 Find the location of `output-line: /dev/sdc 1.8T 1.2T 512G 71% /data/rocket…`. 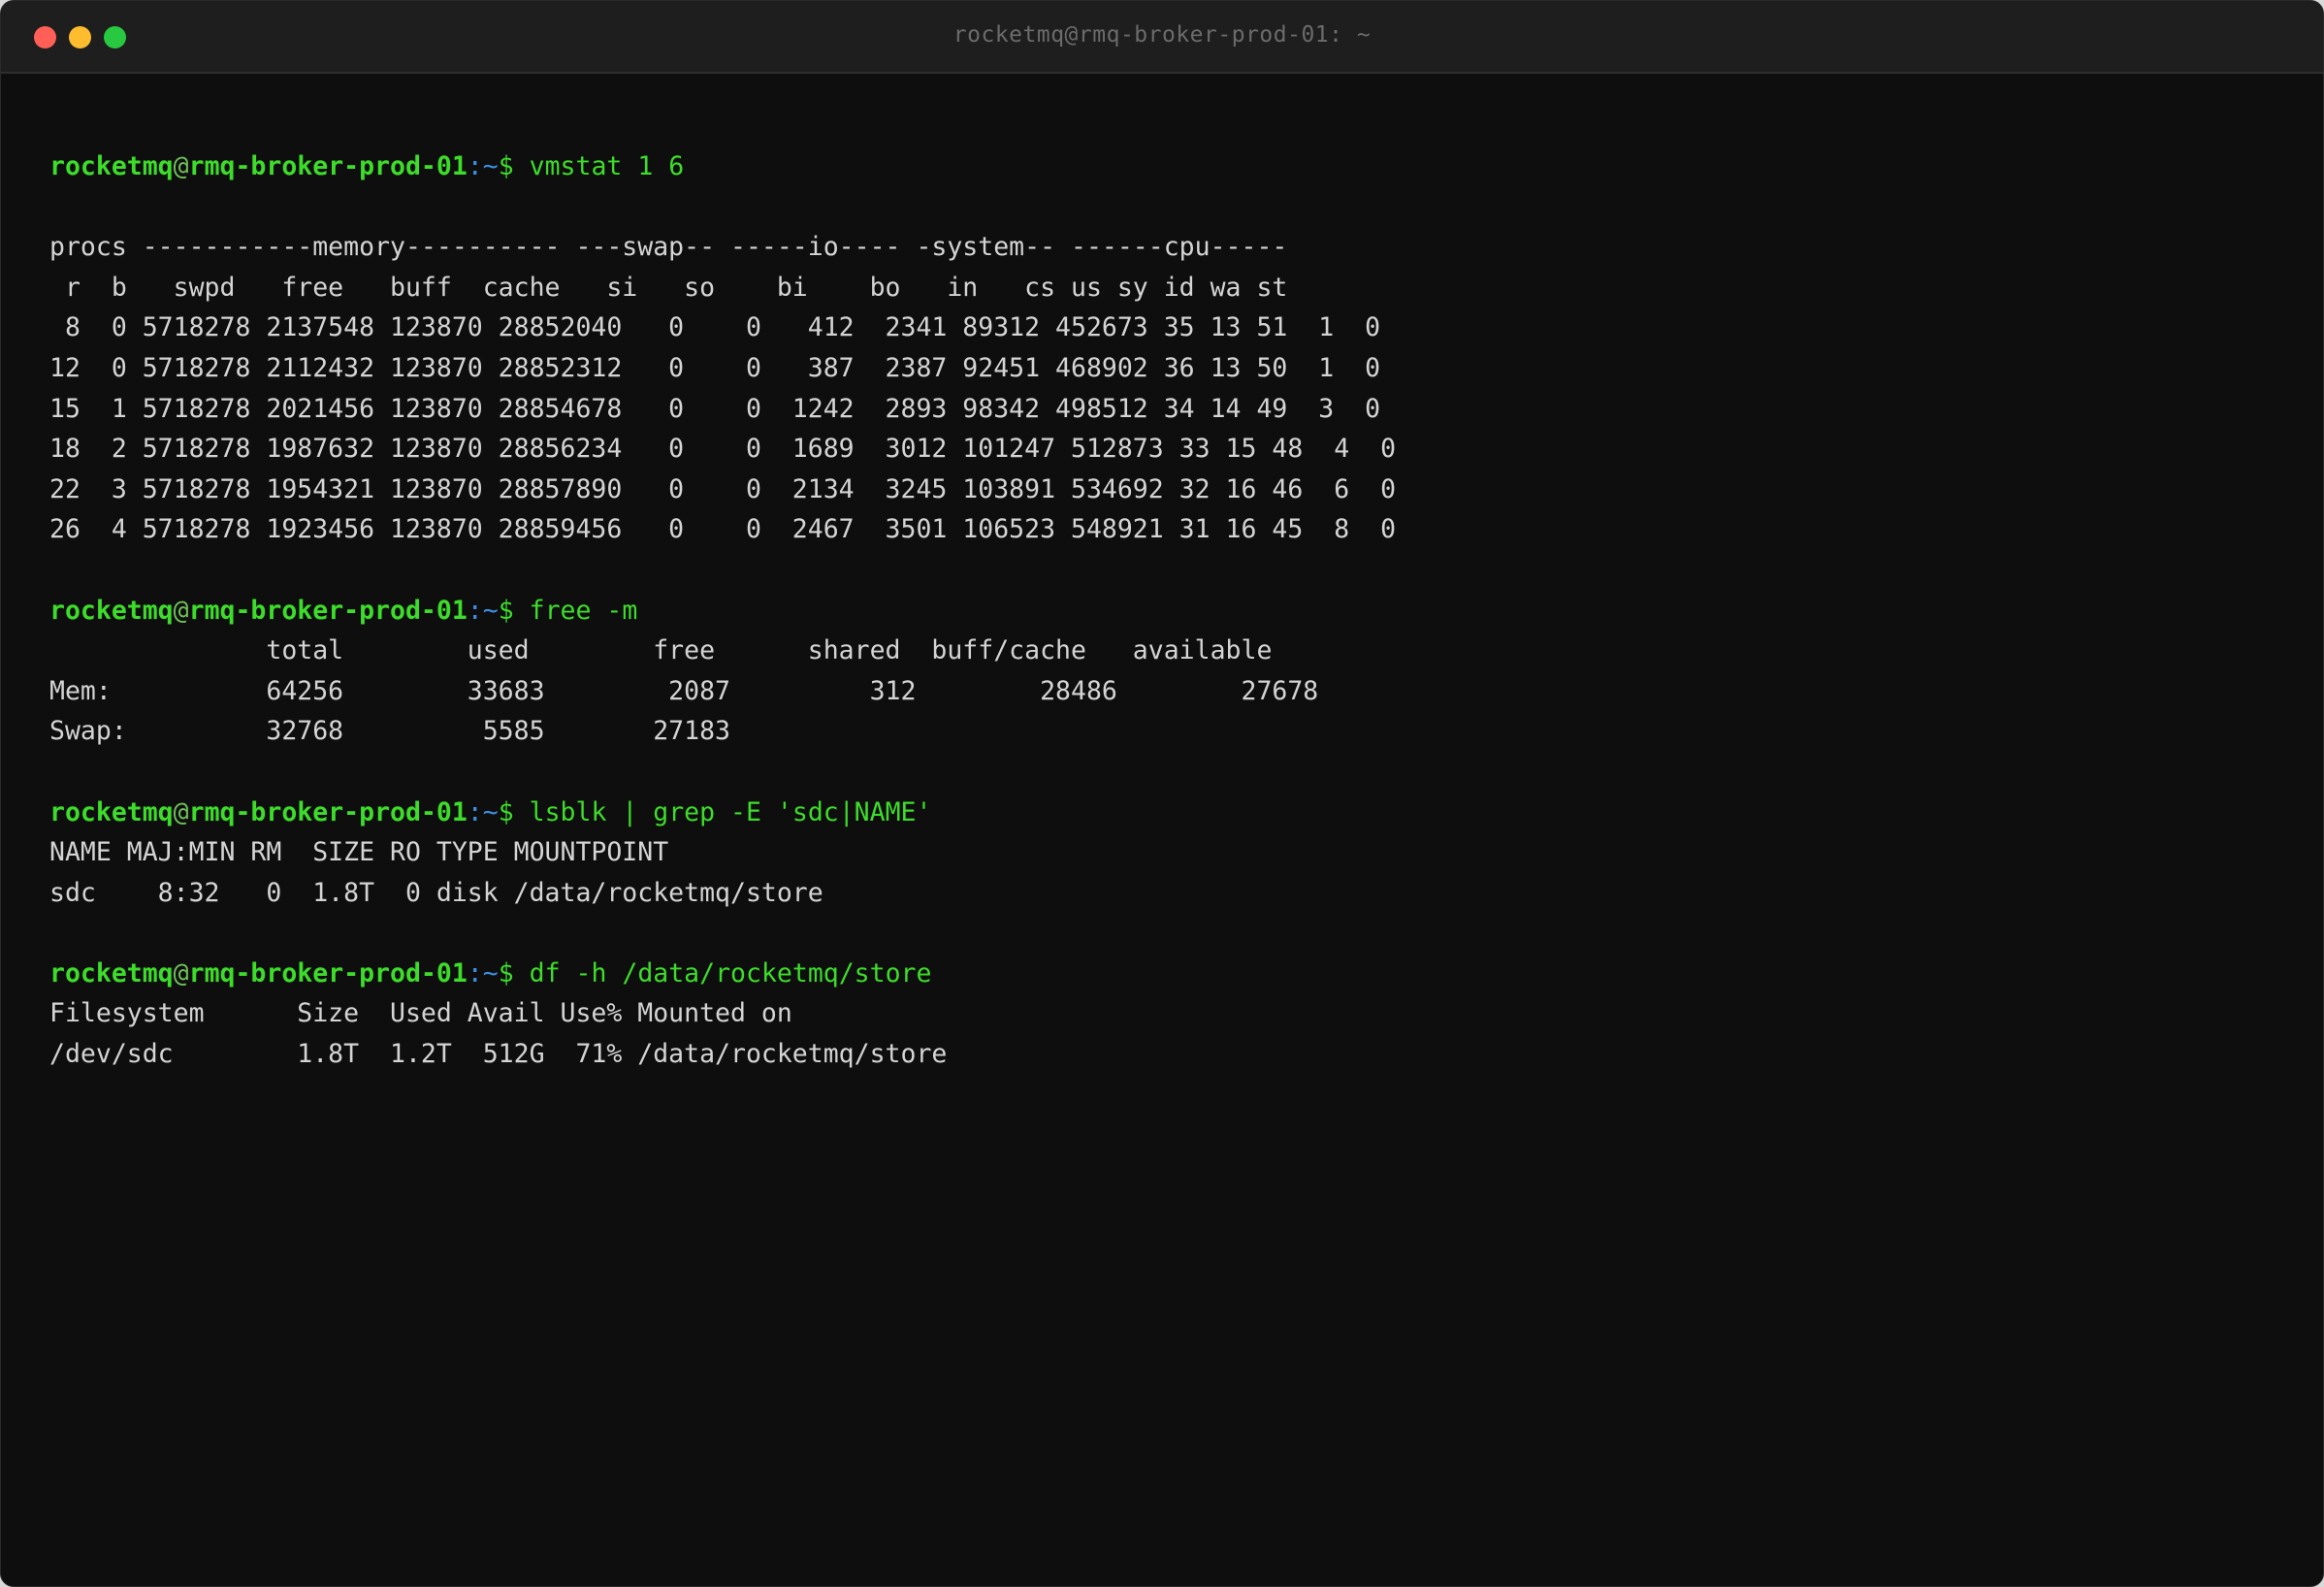

output-line: /dev/sdc 1.8T 1.2T 512G 71% /data/rocket… is located at coordinates (498, 1054).